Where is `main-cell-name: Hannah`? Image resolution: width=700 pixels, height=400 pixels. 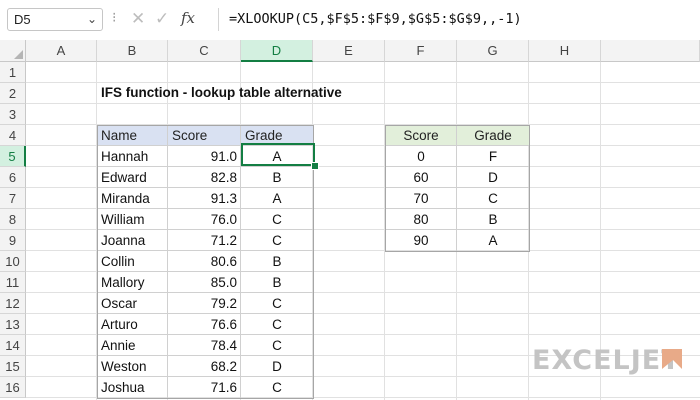
main-cell-name: Hannah is located at coordinates (132, 156).